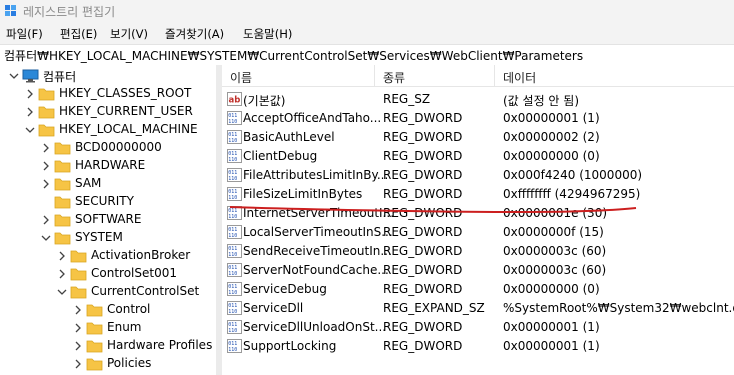 Image resolution: width=734 pixels, height=375 pixels. I want to click on svg-text: ab, so click(235, 101).